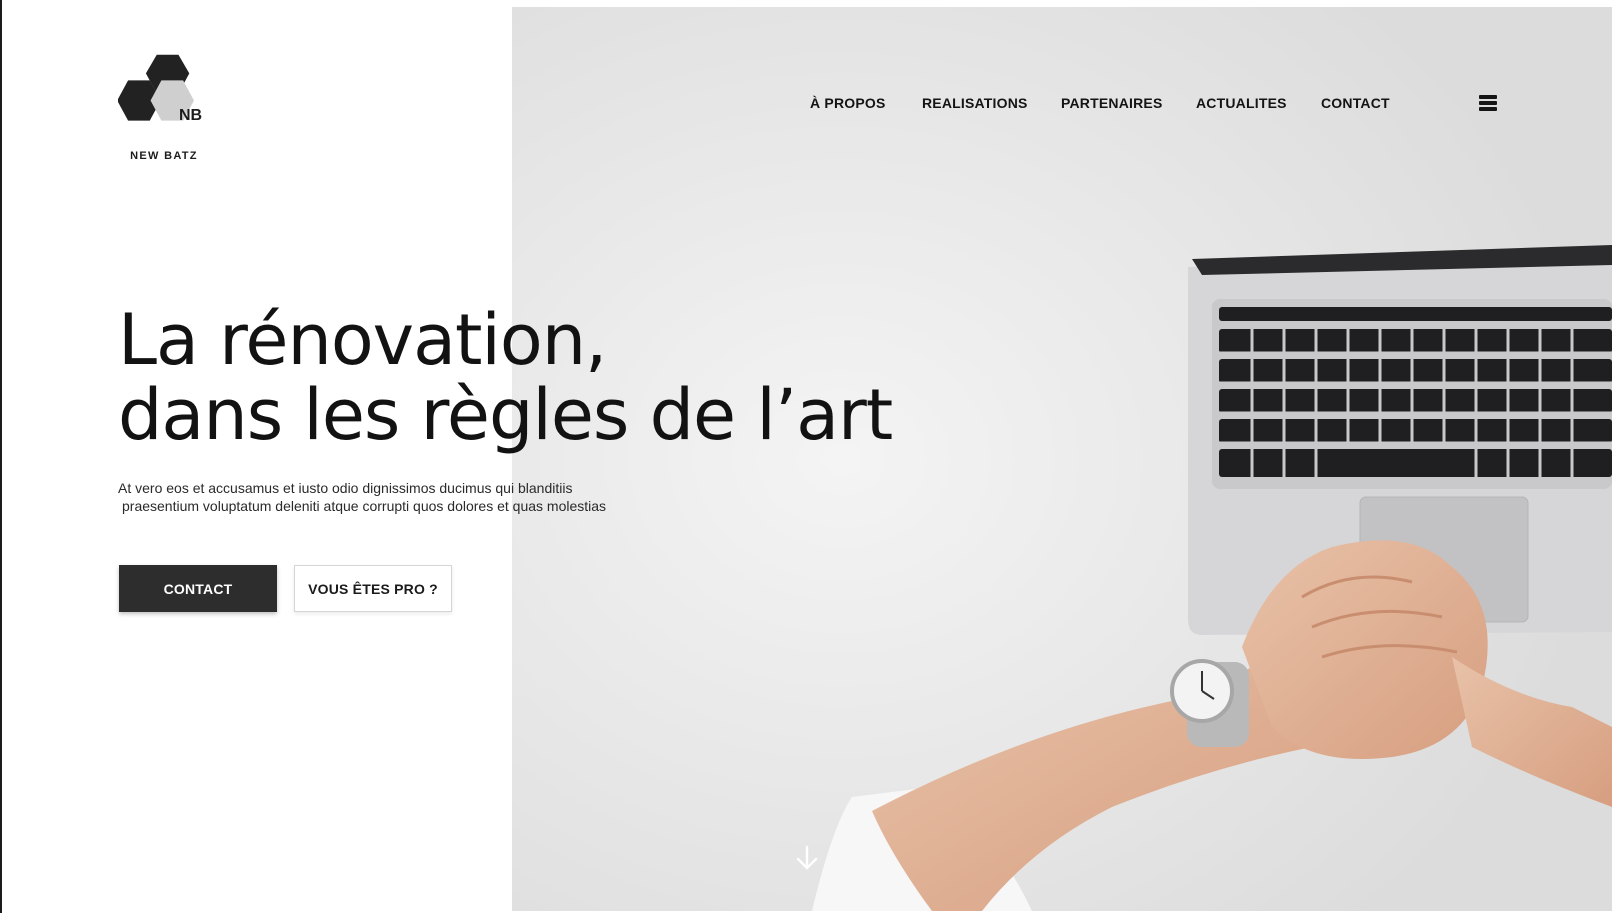 This screenshot has width=1612, height=913. What do you see at coordinates (505, 415) in the screenshot?
I see `headline-line-2: dans les règles de l’art` at bounding box center [505, 415].